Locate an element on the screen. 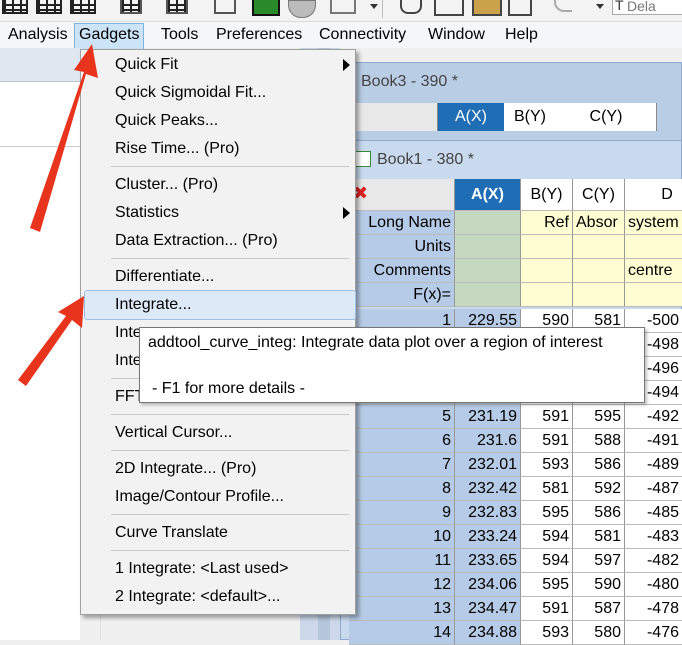 The image size is (682, 645). annotation-arrows is located at coordinates (58, 215).